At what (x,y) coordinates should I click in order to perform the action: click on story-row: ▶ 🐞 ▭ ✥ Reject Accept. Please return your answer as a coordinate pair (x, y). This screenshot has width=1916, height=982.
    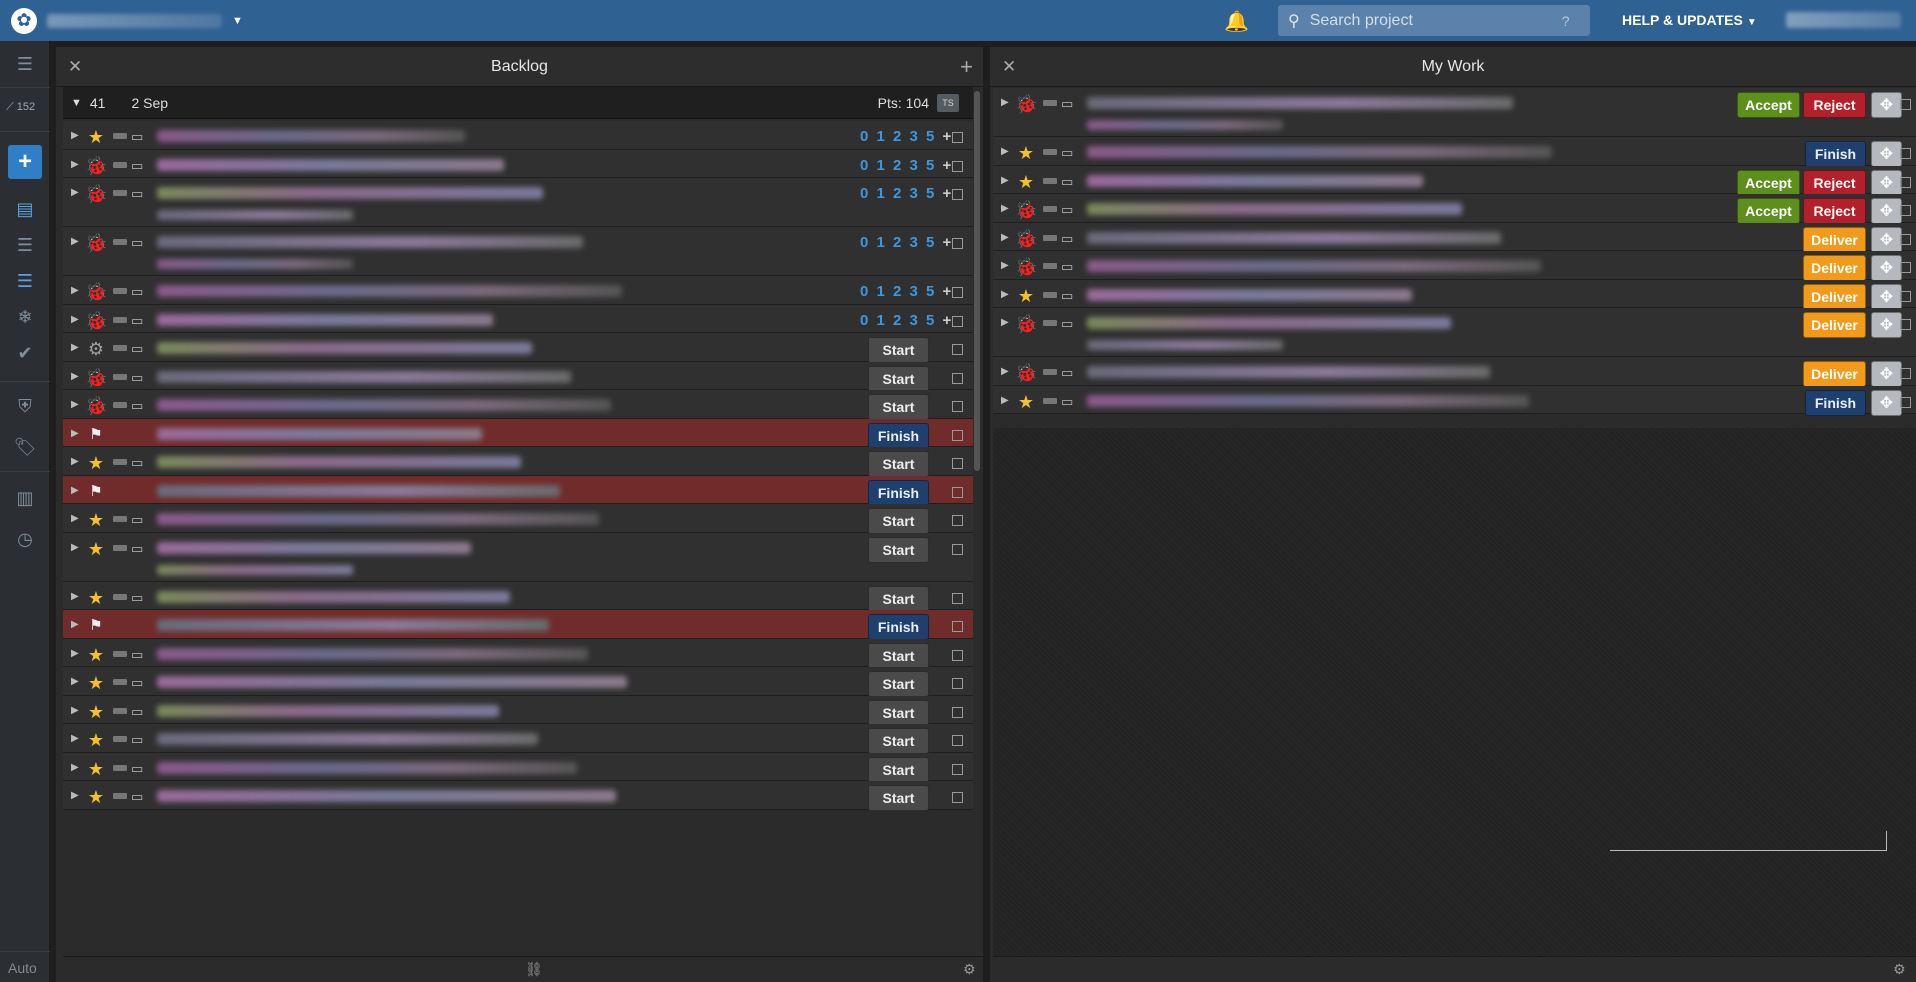
    Looking at the image, I should click on (1454, 112).